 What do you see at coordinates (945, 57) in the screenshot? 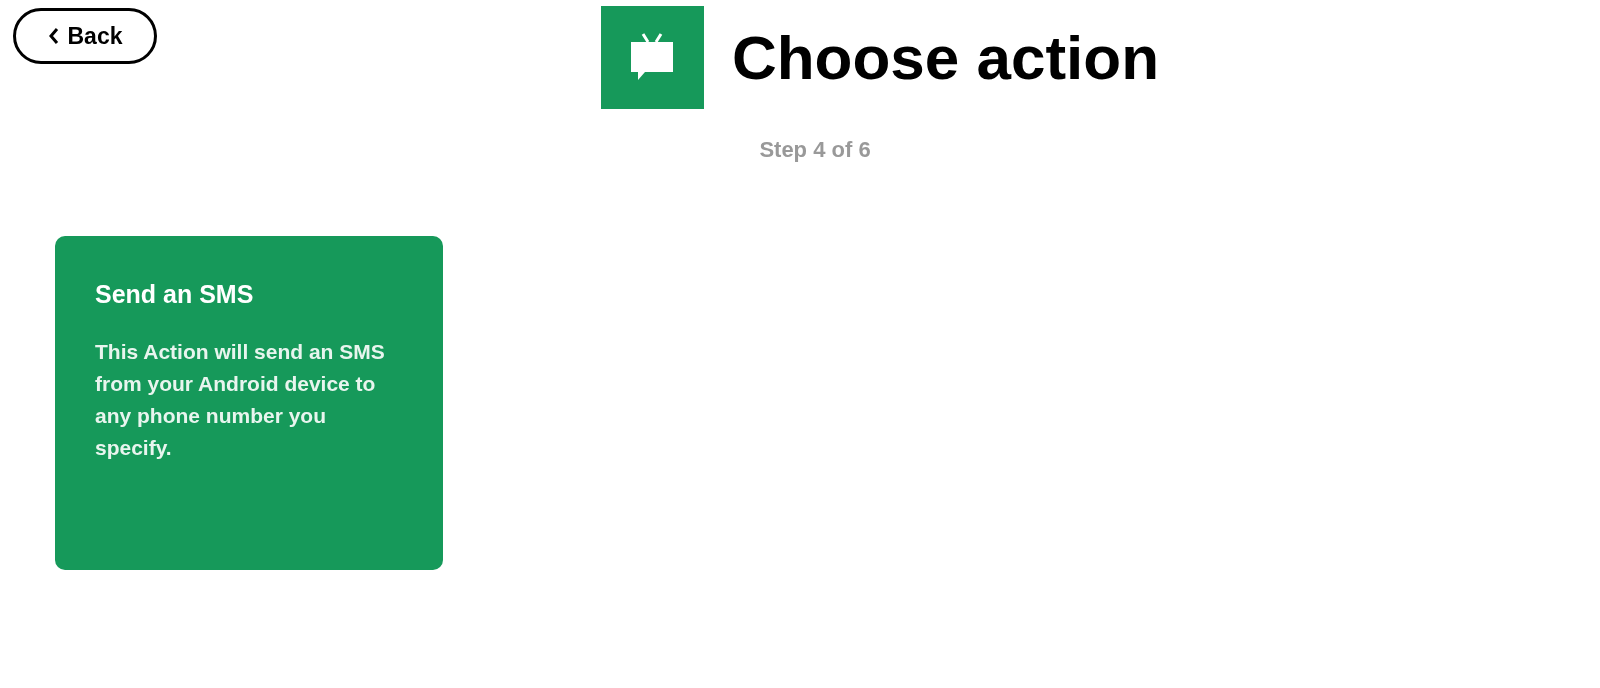
I see `page-title: Choose action` at bounding box center [945, 57].